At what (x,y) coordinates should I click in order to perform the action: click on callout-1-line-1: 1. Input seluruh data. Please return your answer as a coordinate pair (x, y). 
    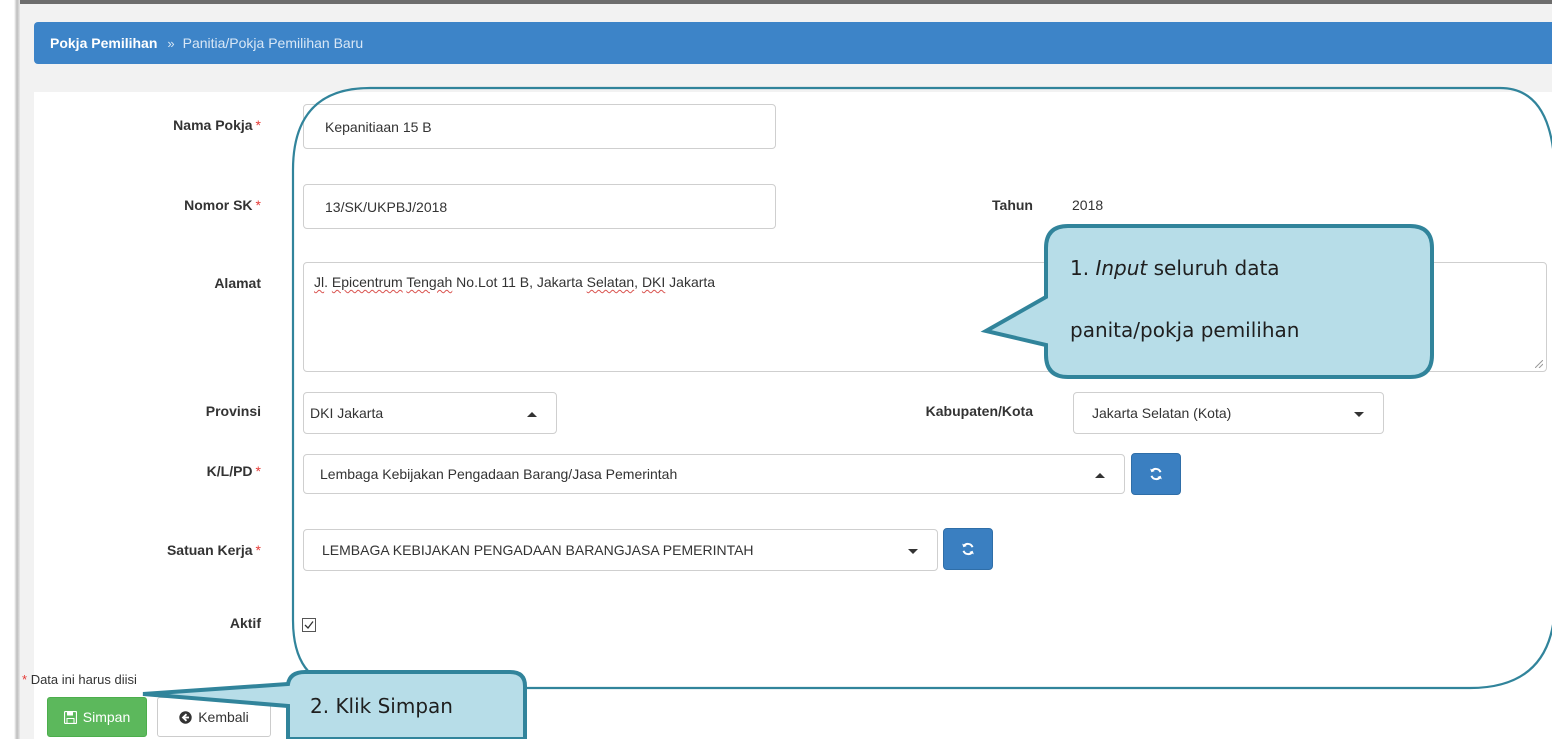
    Looking at the image, I should click on (1175, 268).